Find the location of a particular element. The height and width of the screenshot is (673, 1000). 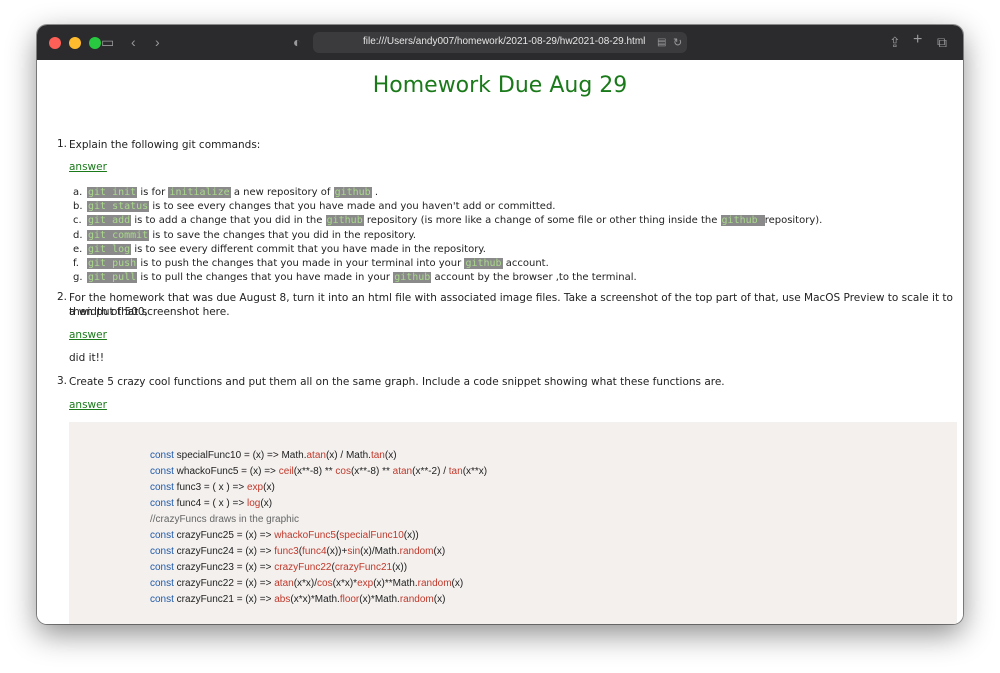

sidebar-icon: ▭ is located at coordinates (107, 42).